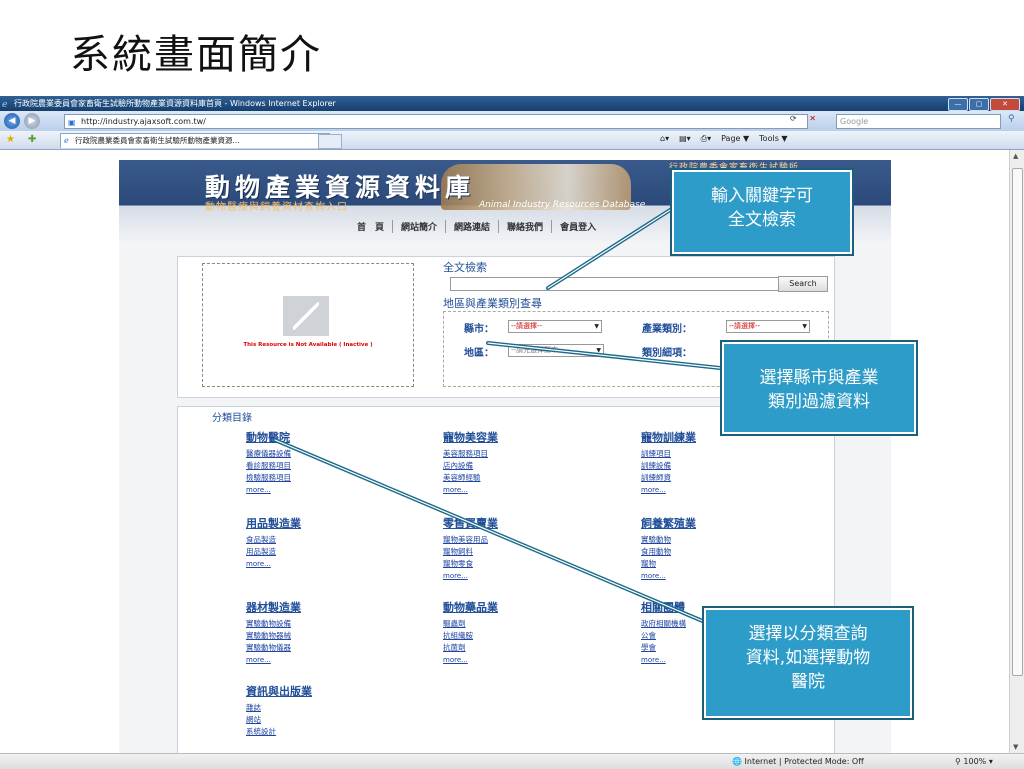 The width and height of the screenshot is (1024, 769). I want to click on add-favorites-icon: ✚, so click(32, 139).